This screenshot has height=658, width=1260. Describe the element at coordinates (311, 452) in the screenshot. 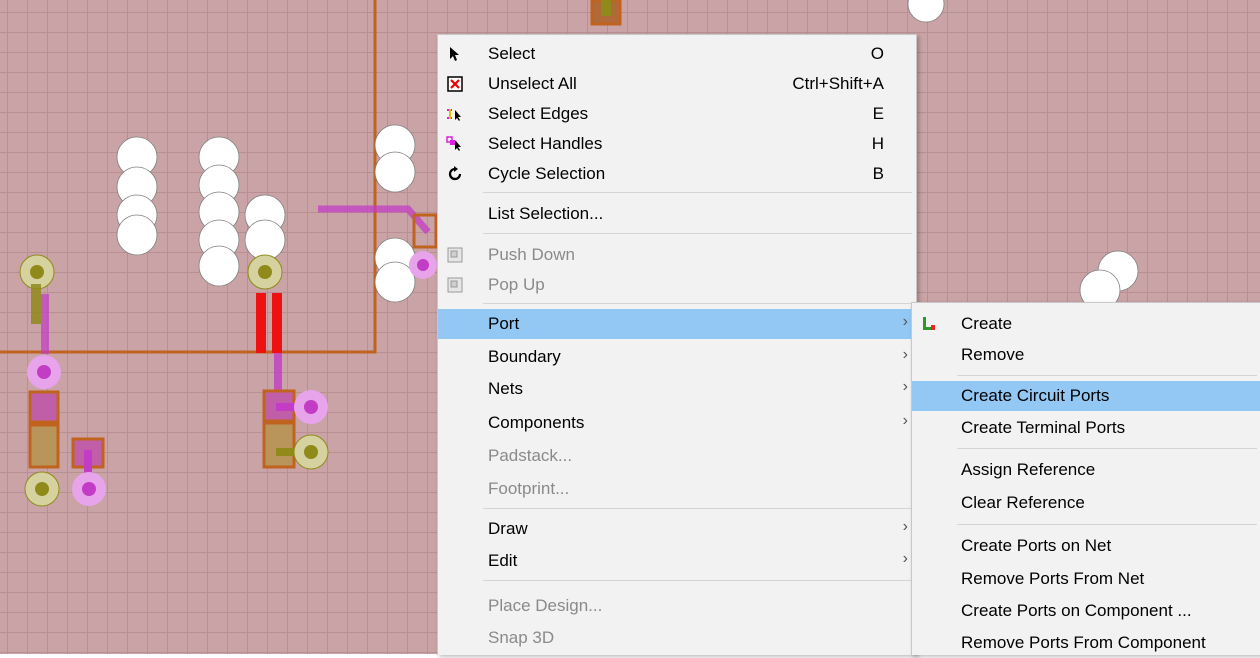

I see `olive-via-mid-bottom` at that location.